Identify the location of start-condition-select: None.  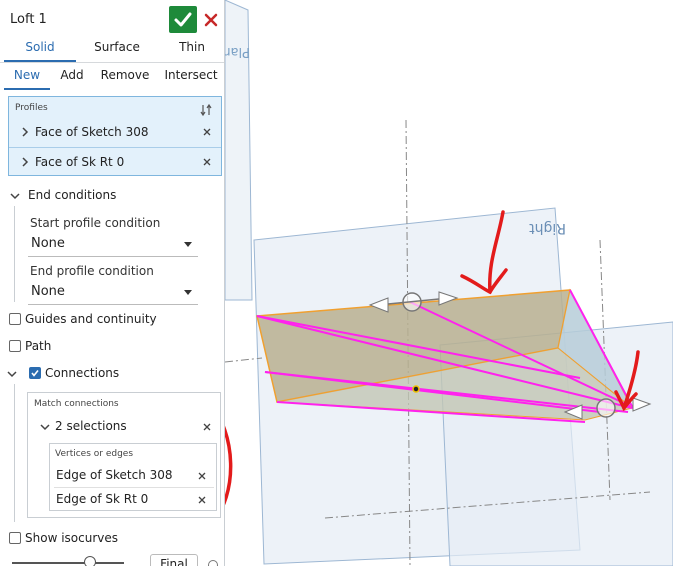
(113, 245).